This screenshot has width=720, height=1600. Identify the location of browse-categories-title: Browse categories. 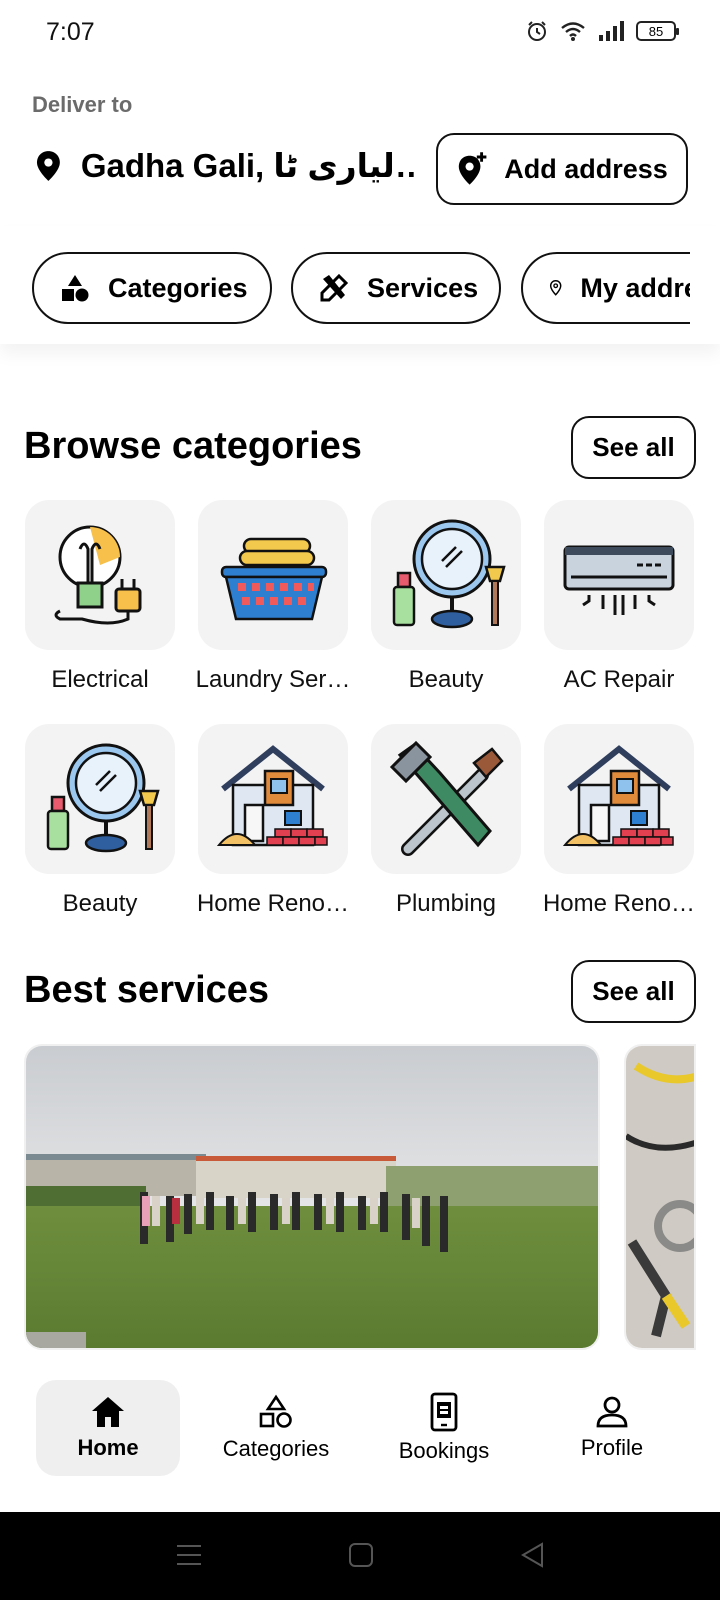
(193, 446).